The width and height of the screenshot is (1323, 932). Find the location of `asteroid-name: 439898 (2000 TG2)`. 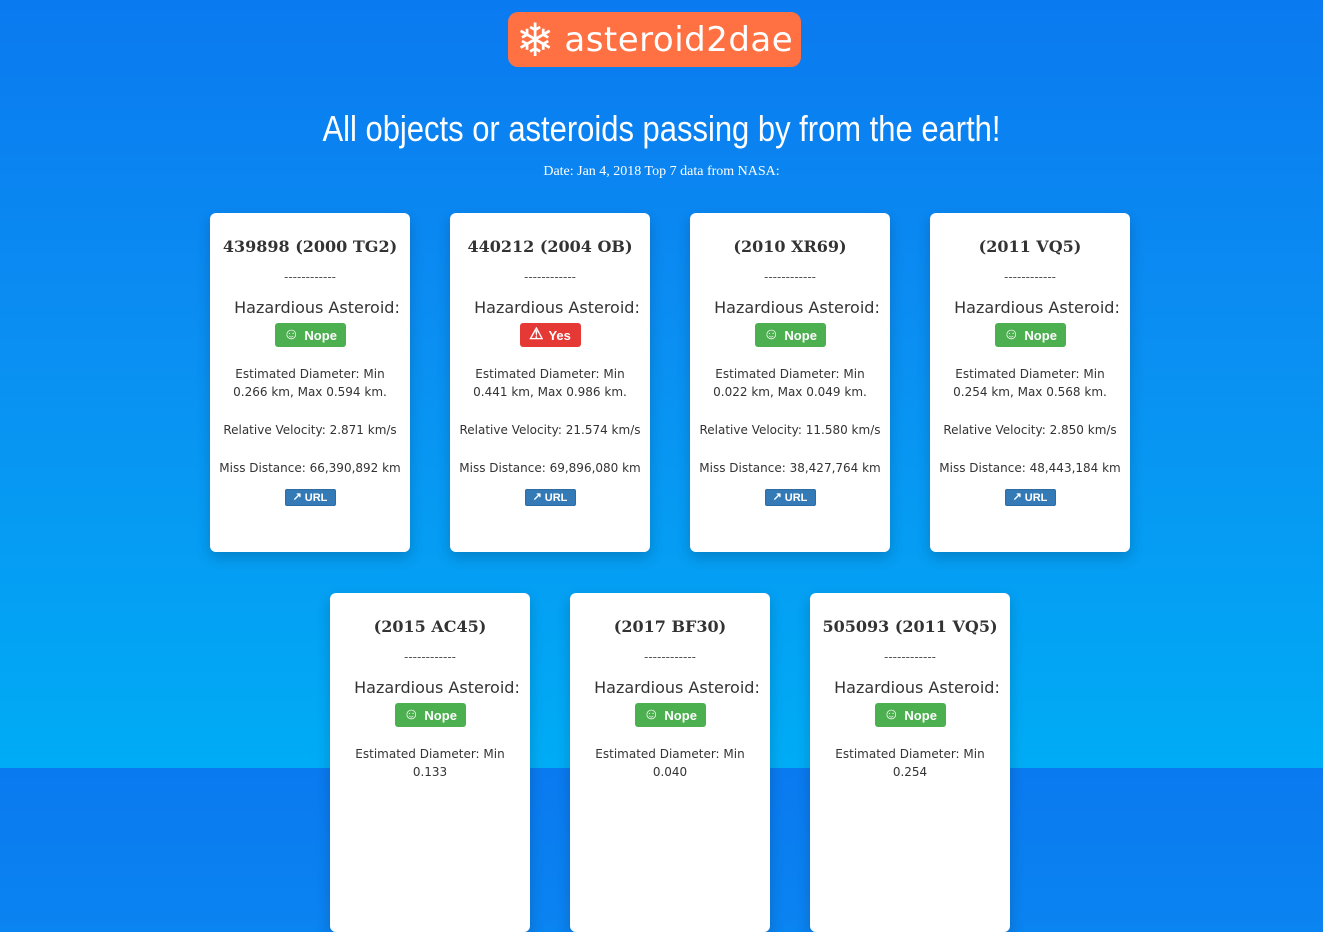

asteroid-name: 439898 (2000 TG2) is located at coordinates (310, 246).